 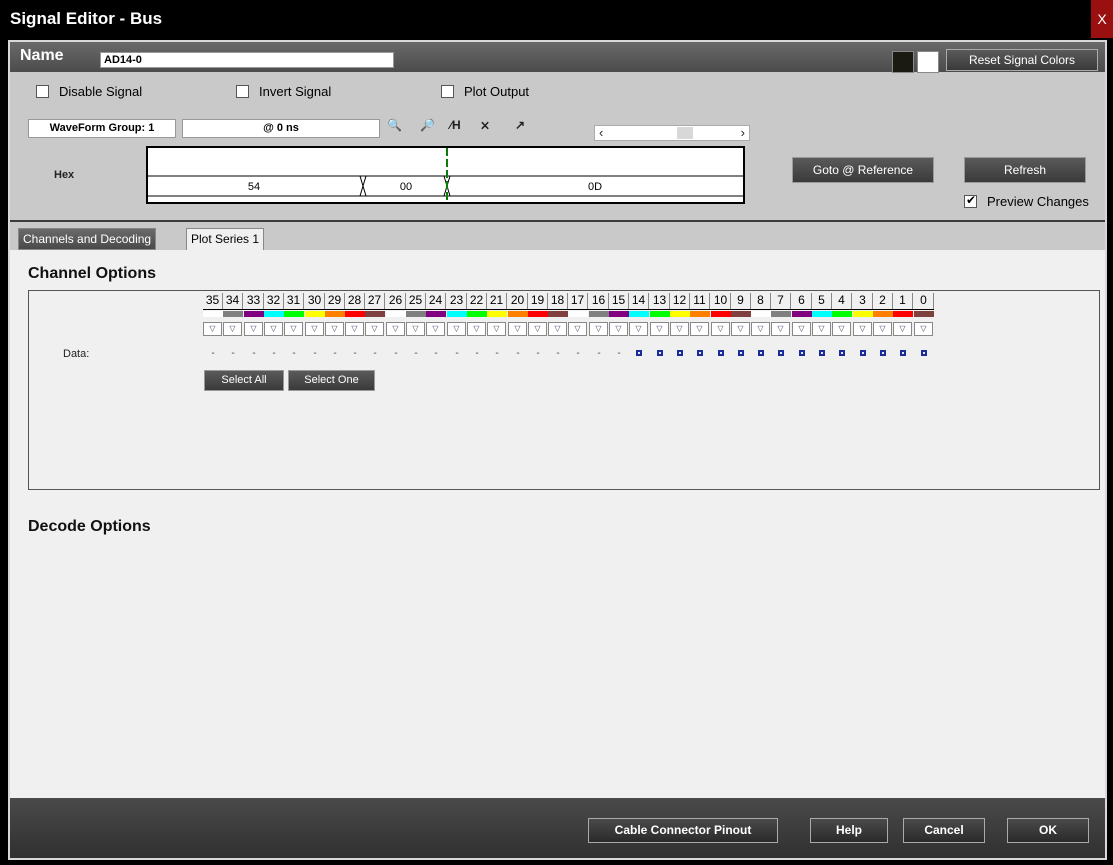 I want to click on goto-reference-button: Goto @ Reference, so click(x=863, y=170).